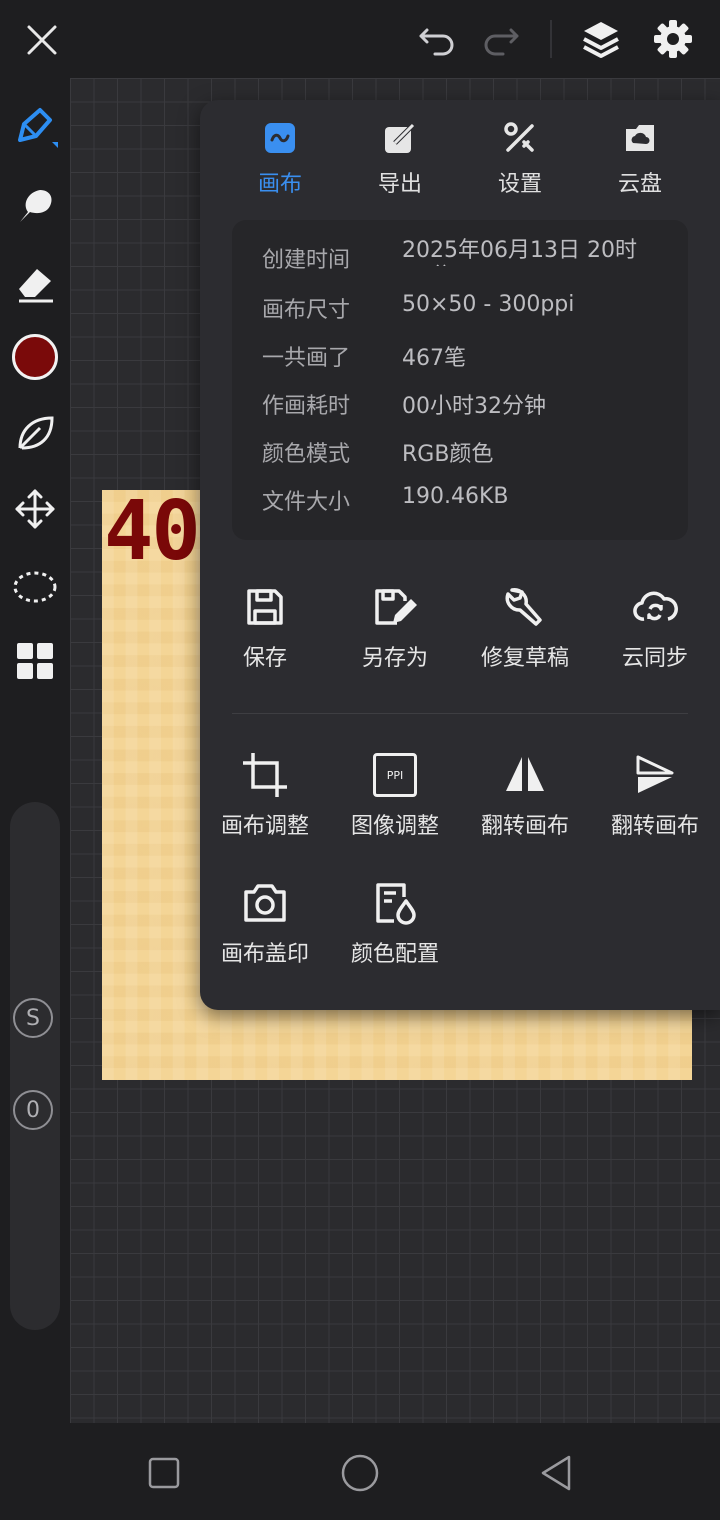 The width and height of the screenshot is (720, 1520). I want to click on repair-draft-label: 修复草稿, so click(524, 658).